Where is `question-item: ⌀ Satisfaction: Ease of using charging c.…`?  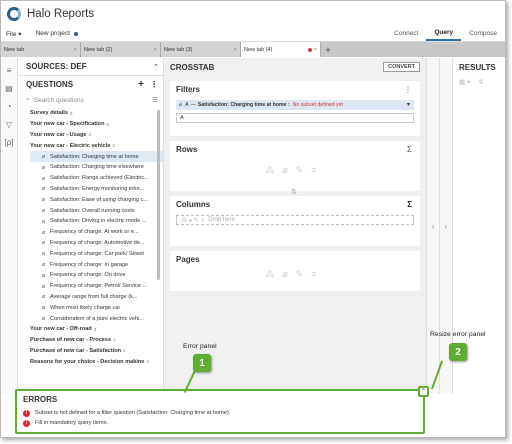 question-item: ⌀ Satisfaction: Ease of using charging c.… is located at coordinates (96, 199).